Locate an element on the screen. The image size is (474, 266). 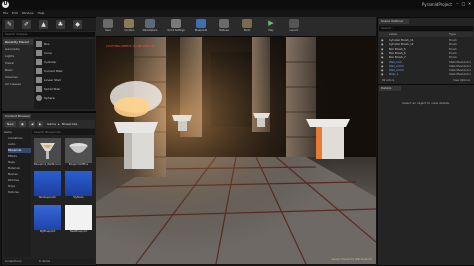
blueprints-button: Blueprints is located at coordinates (201, 26).